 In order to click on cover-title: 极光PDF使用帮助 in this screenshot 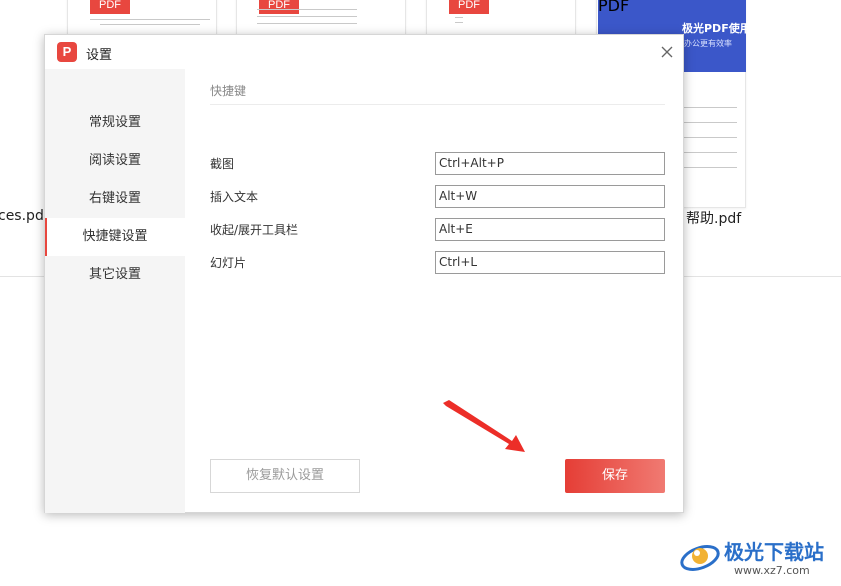, I will do `click(727, 28)`.